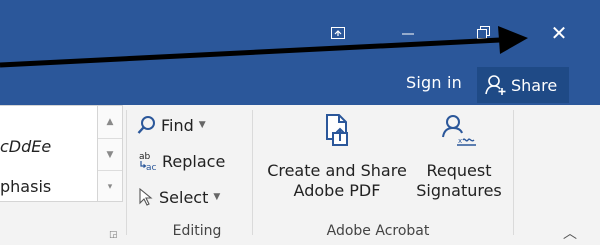  What do you see at coordinates (460, 141) in the screenshot?
I see `svg-text: x` at bounding box center [460, 141].